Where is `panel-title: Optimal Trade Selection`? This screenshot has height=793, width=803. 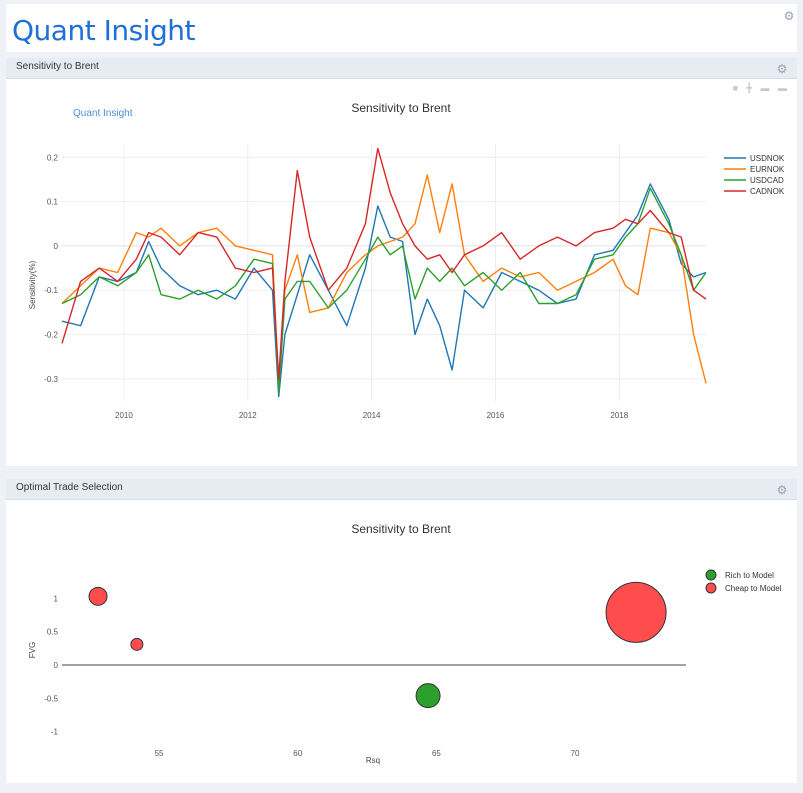 panel-title: Optimal Trade Selection is located at coordinates (69, 487).